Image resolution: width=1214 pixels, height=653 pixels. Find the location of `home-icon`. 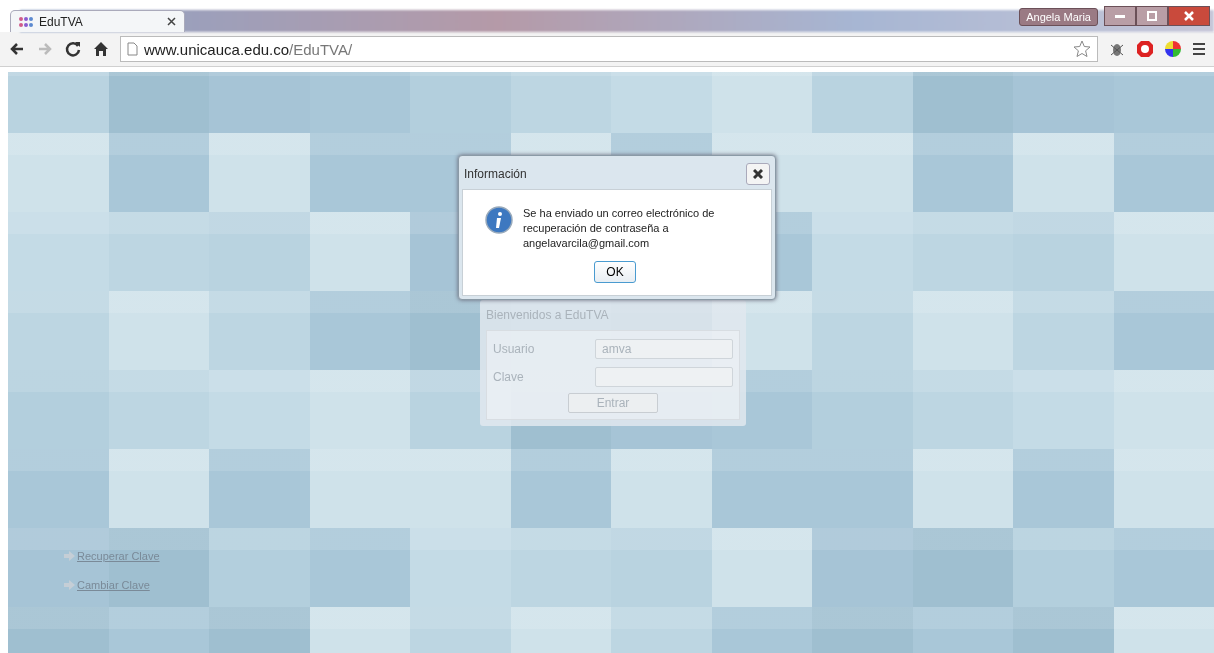

home-icon is located at coordinates (101, 49).